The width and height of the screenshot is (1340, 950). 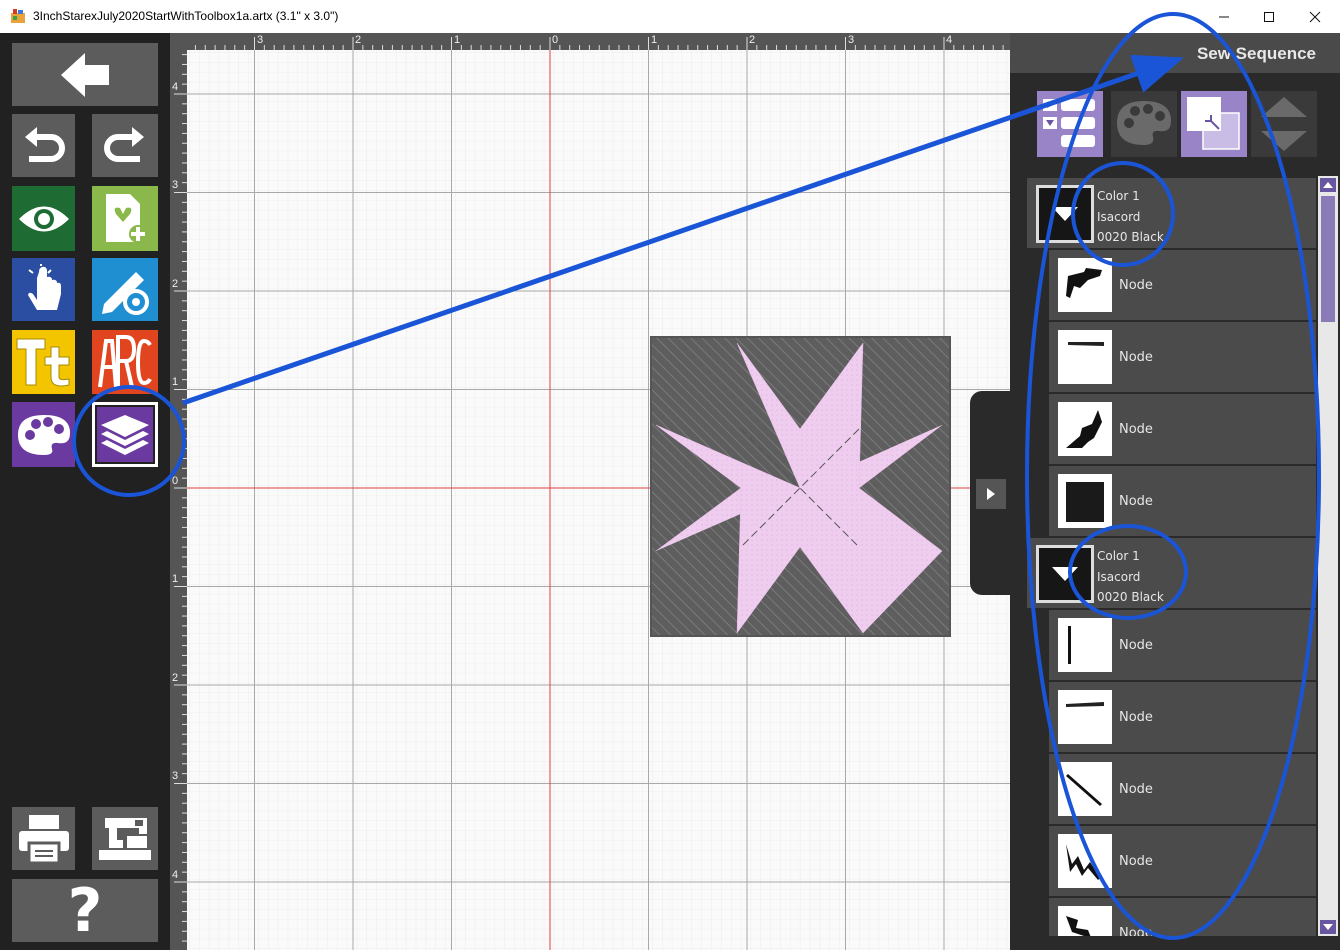 I want to click on color-sort-button, so click(x=1144, y=124).